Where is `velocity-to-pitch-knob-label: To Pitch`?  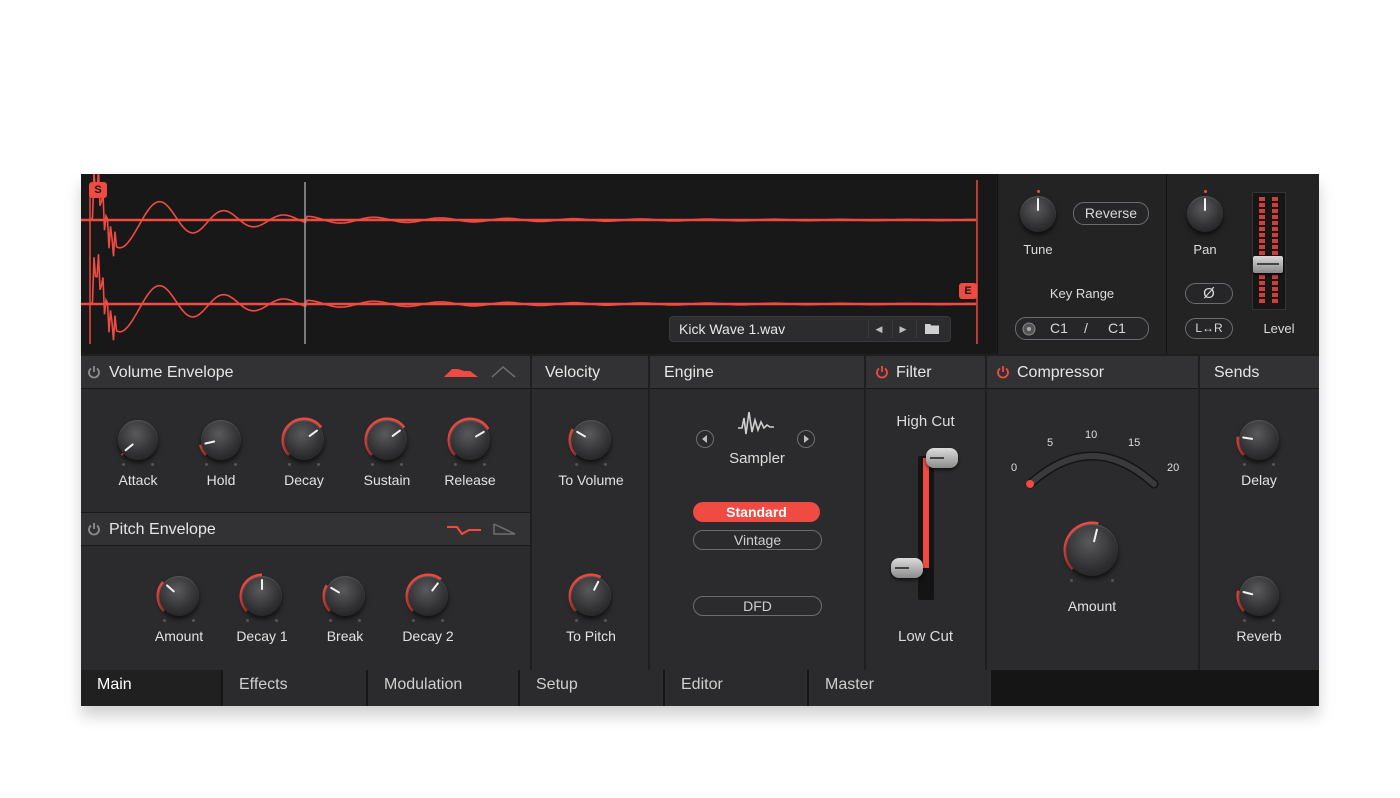 velocity-to-pitch-knob-label: To Pitch is located at coordinates (591, 636).